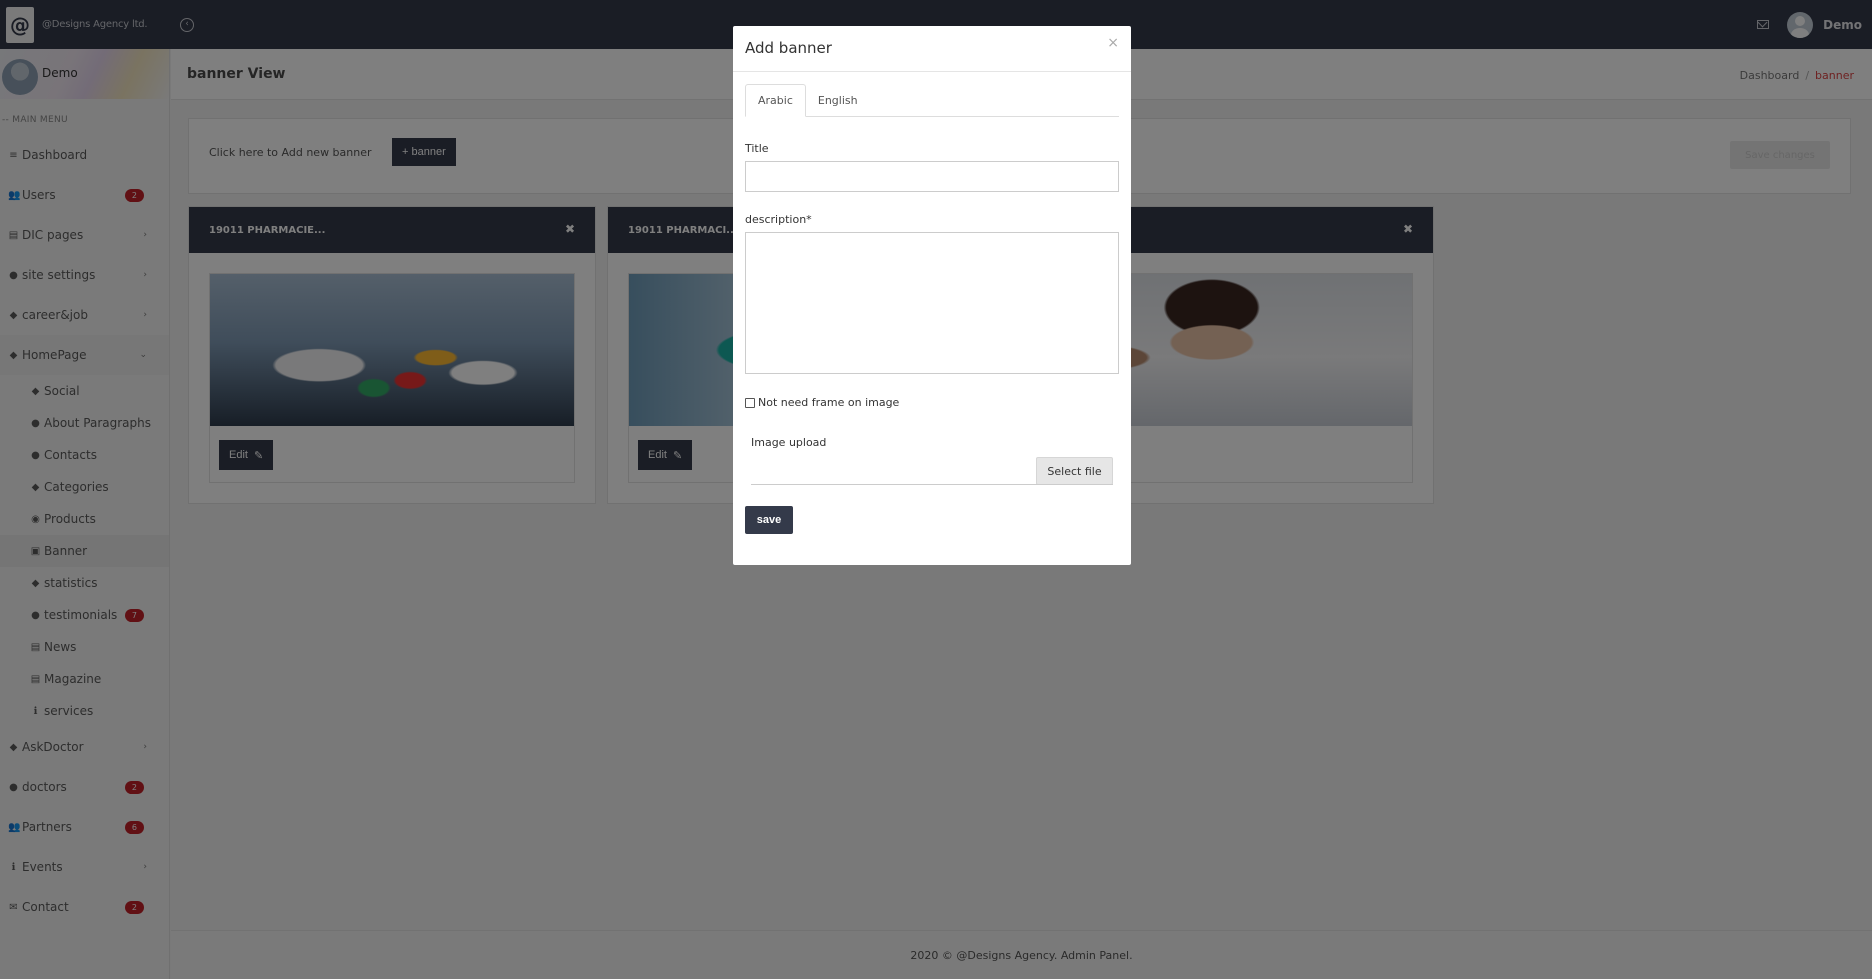 This screenshot has height=979, width=1872. What do you see at coordinates (750, 402) in the screenshot?
I see `no-frame-checkbox` at bounding box center [750, 402].